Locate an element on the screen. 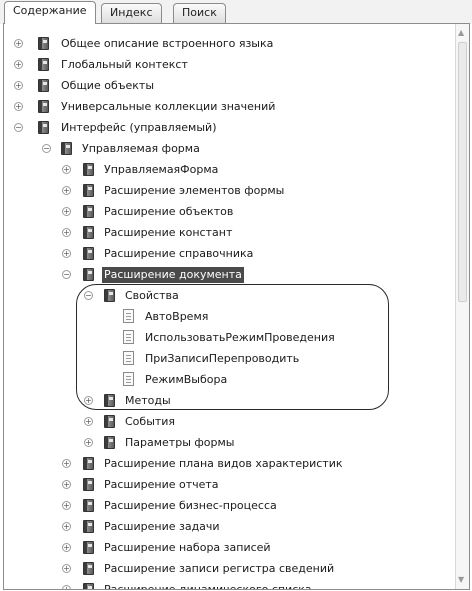 This screenshot has height=591, width=472. tree-item-report-ext: + Расширение отчета is located at coordinates (229, 485).